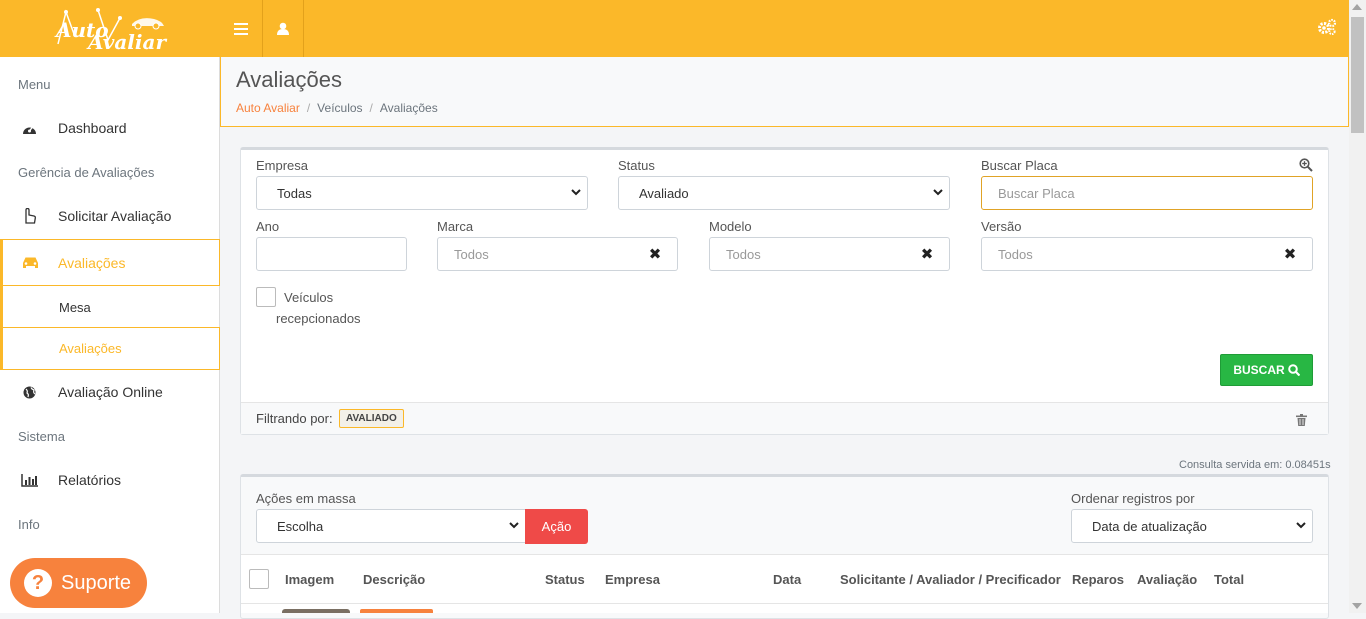 This screenshot has width=1366, height=619. I want to click on ordenar-value: Data de atualização, so click(1149, 526).